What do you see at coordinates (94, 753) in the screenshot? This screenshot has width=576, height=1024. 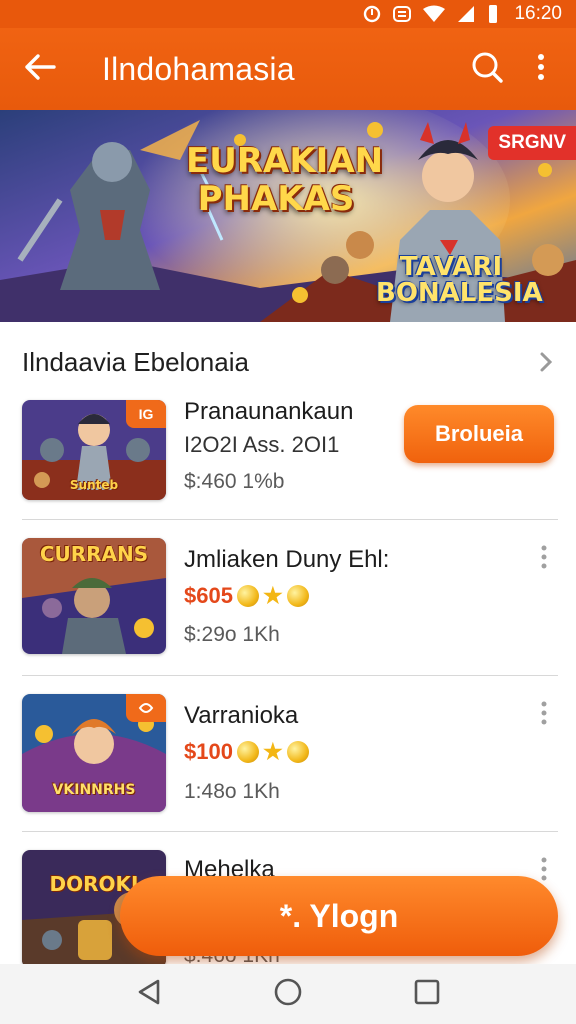 I see `item-thumbnail: VKINNRHS` at bounding box center [94, 753].